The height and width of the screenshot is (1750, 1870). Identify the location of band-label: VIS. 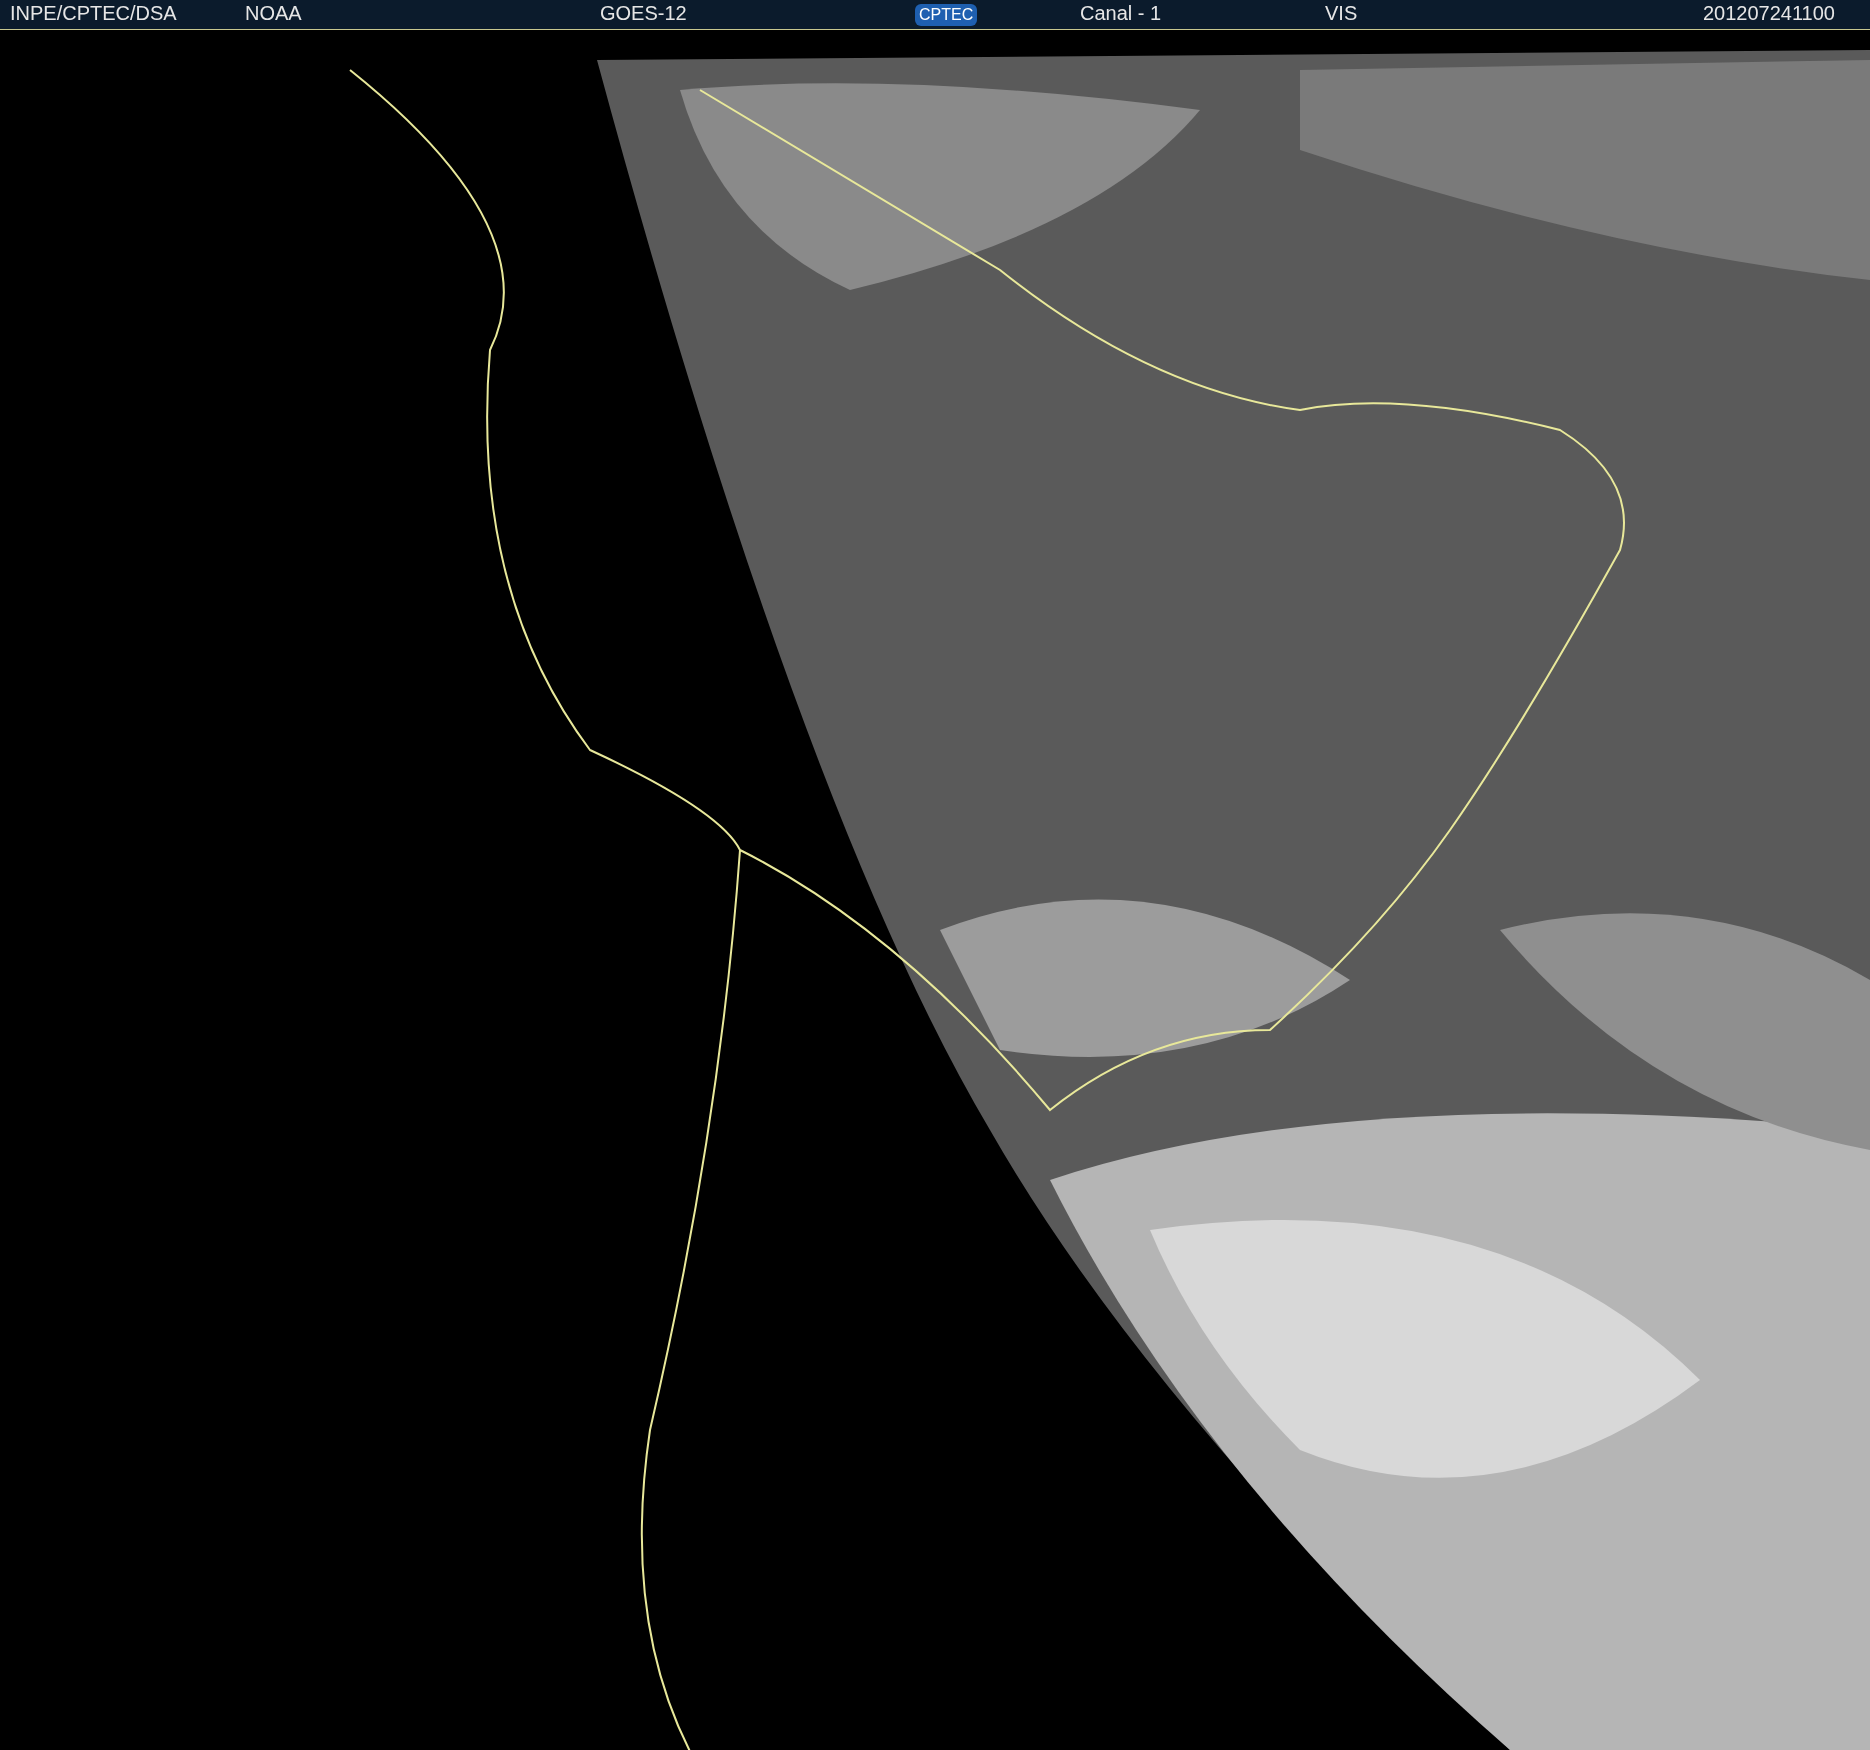
(1341, 12).